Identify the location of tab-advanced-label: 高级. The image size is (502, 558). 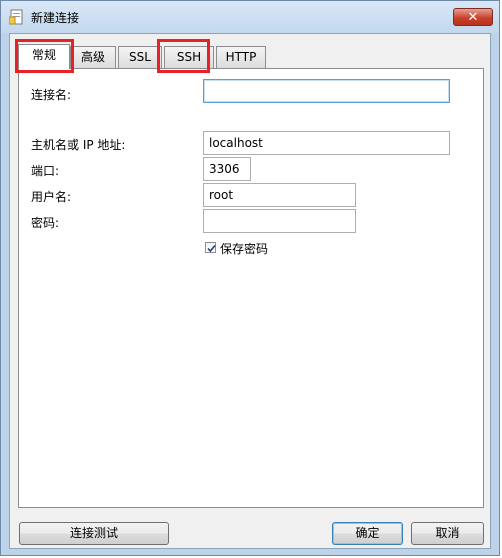
(92, 57).